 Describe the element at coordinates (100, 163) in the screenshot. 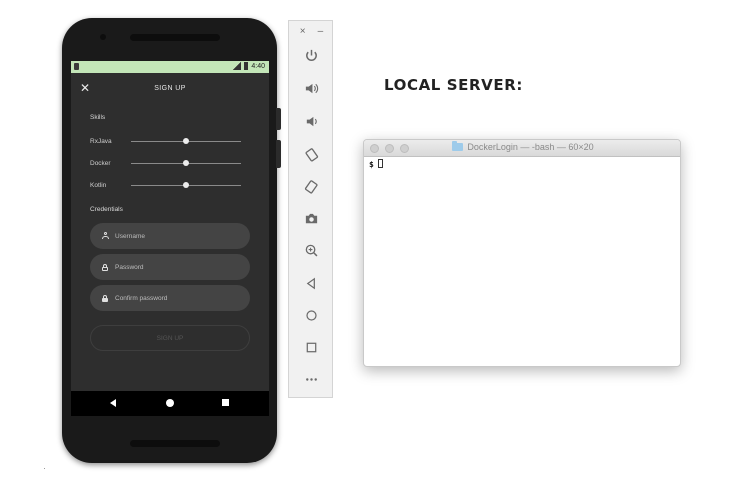

I see `skill-label-docker: Docker` at that location.